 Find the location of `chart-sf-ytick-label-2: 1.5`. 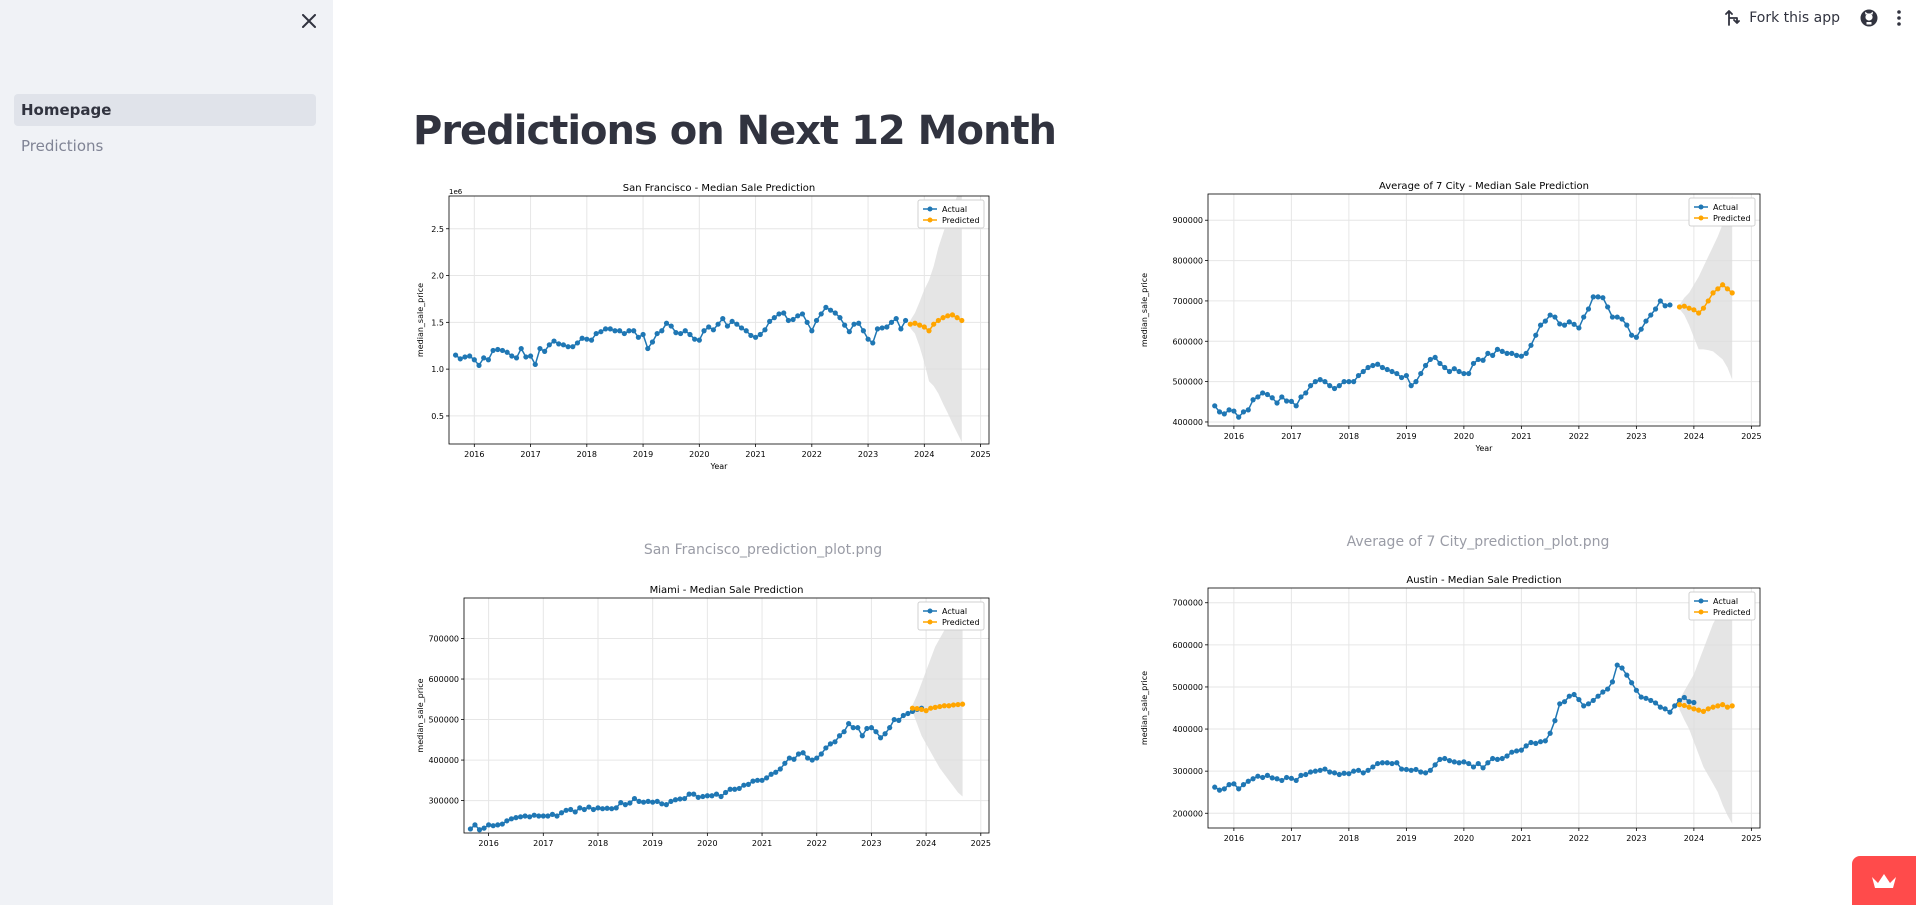

chart-sf-ytick-label-2: 1.5 is located at coordinates (437, 322).